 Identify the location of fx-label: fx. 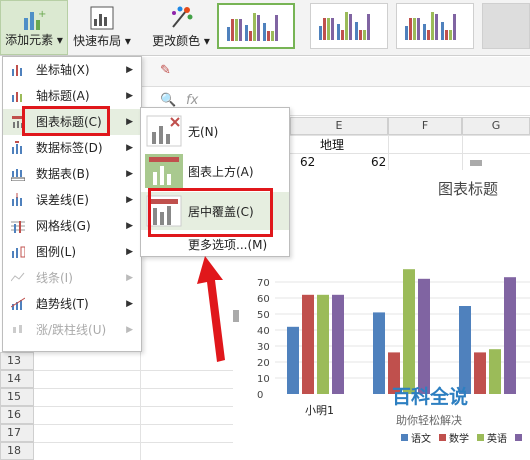
(192, 100).